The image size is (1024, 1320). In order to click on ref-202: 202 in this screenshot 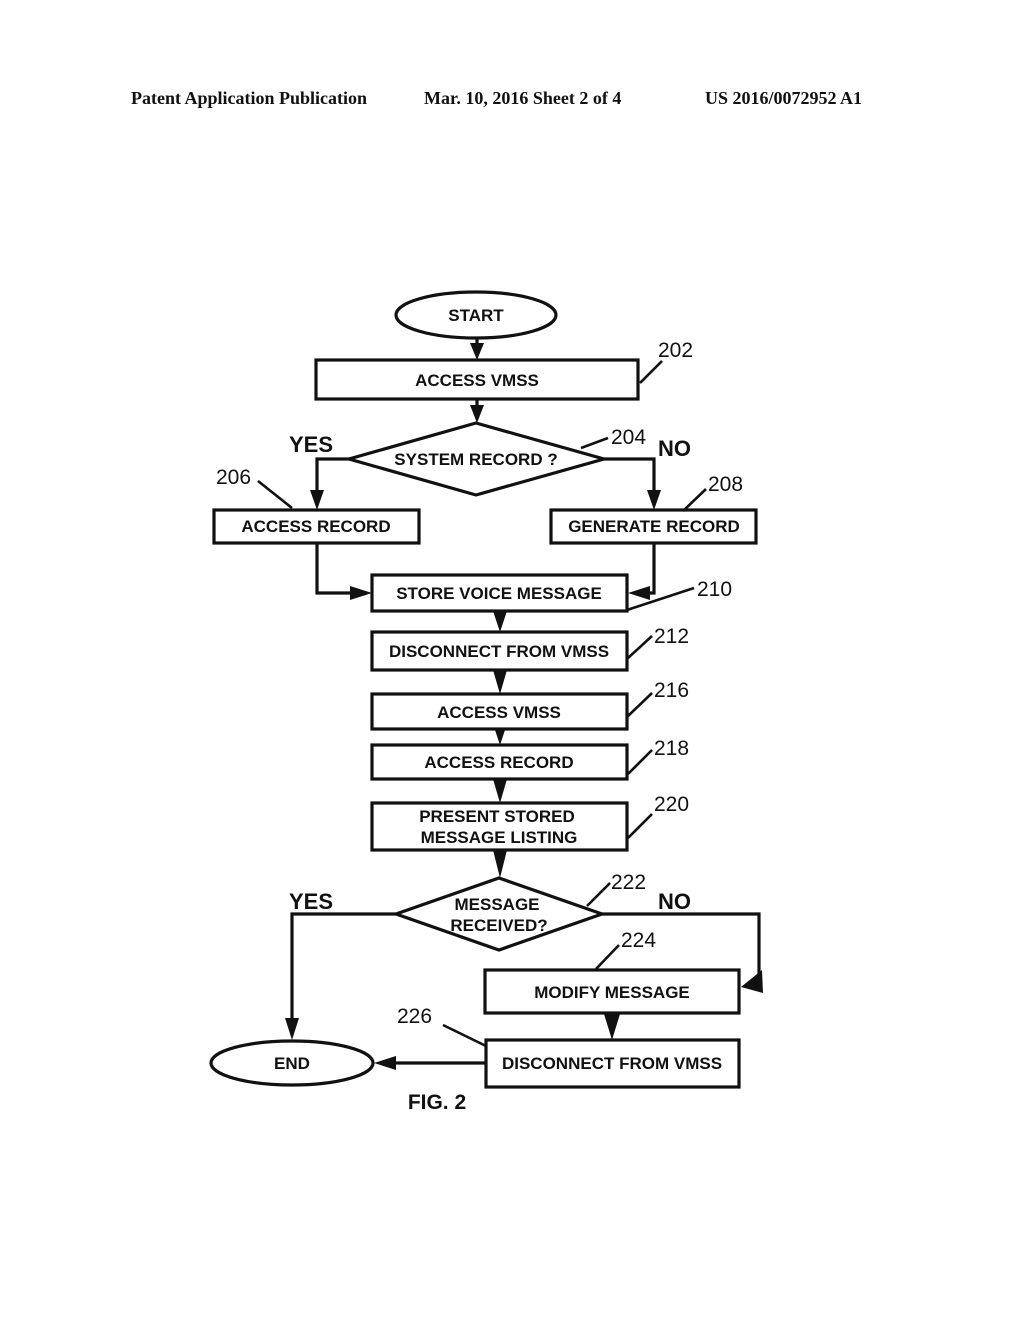, I will do `click(675, 350)`.